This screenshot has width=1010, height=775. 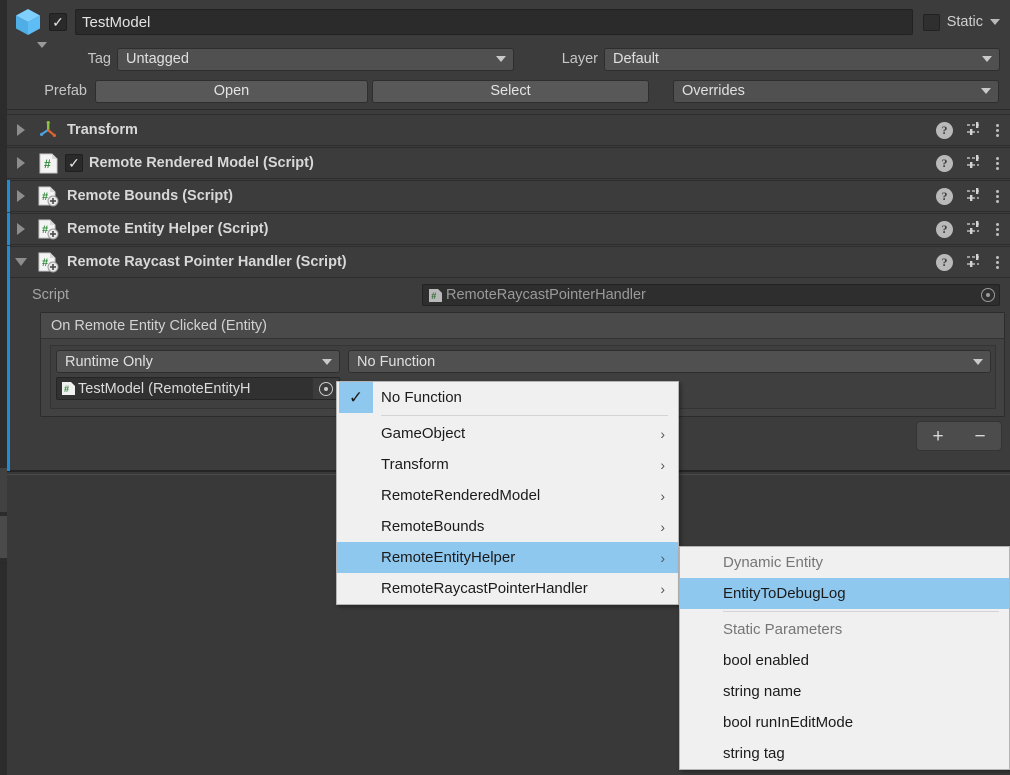 I want to click on gameobject-name-field: TestModel, so click(x=494, y=22).